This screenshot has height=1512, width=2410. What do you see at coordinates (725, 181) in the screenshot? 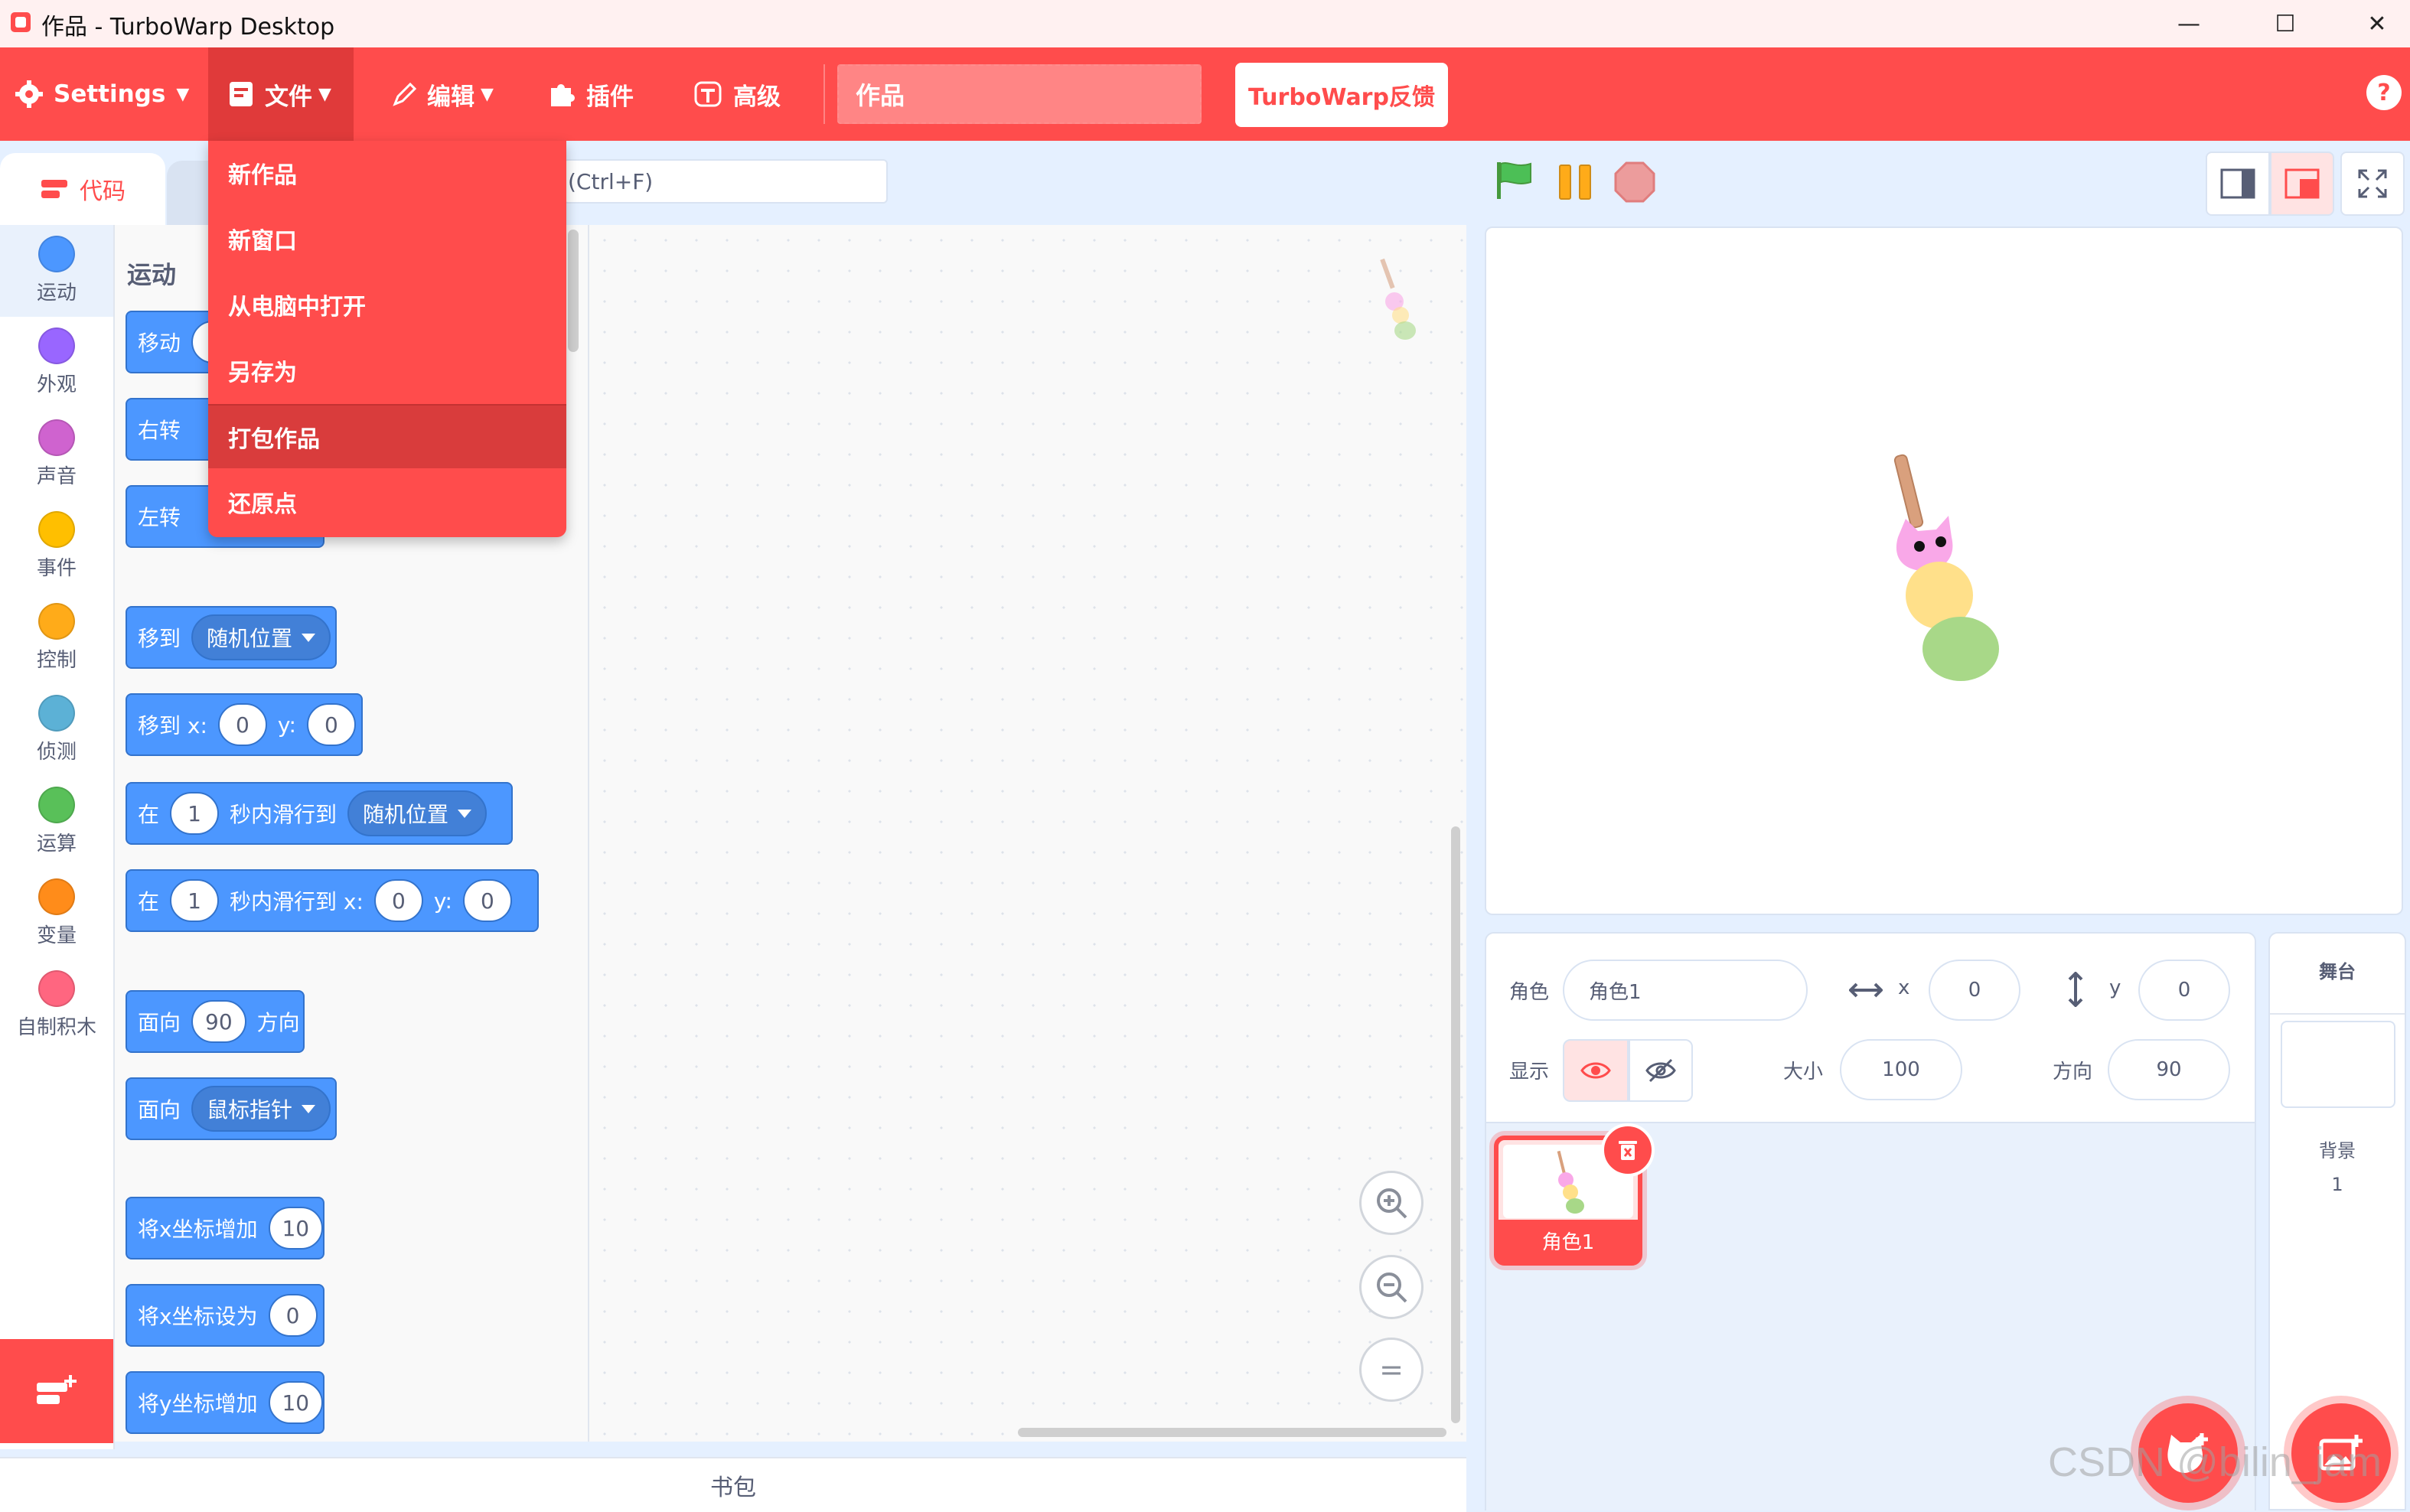
I see `block-search-input: (Ctrl+F)` at bounding box center [725, 181].